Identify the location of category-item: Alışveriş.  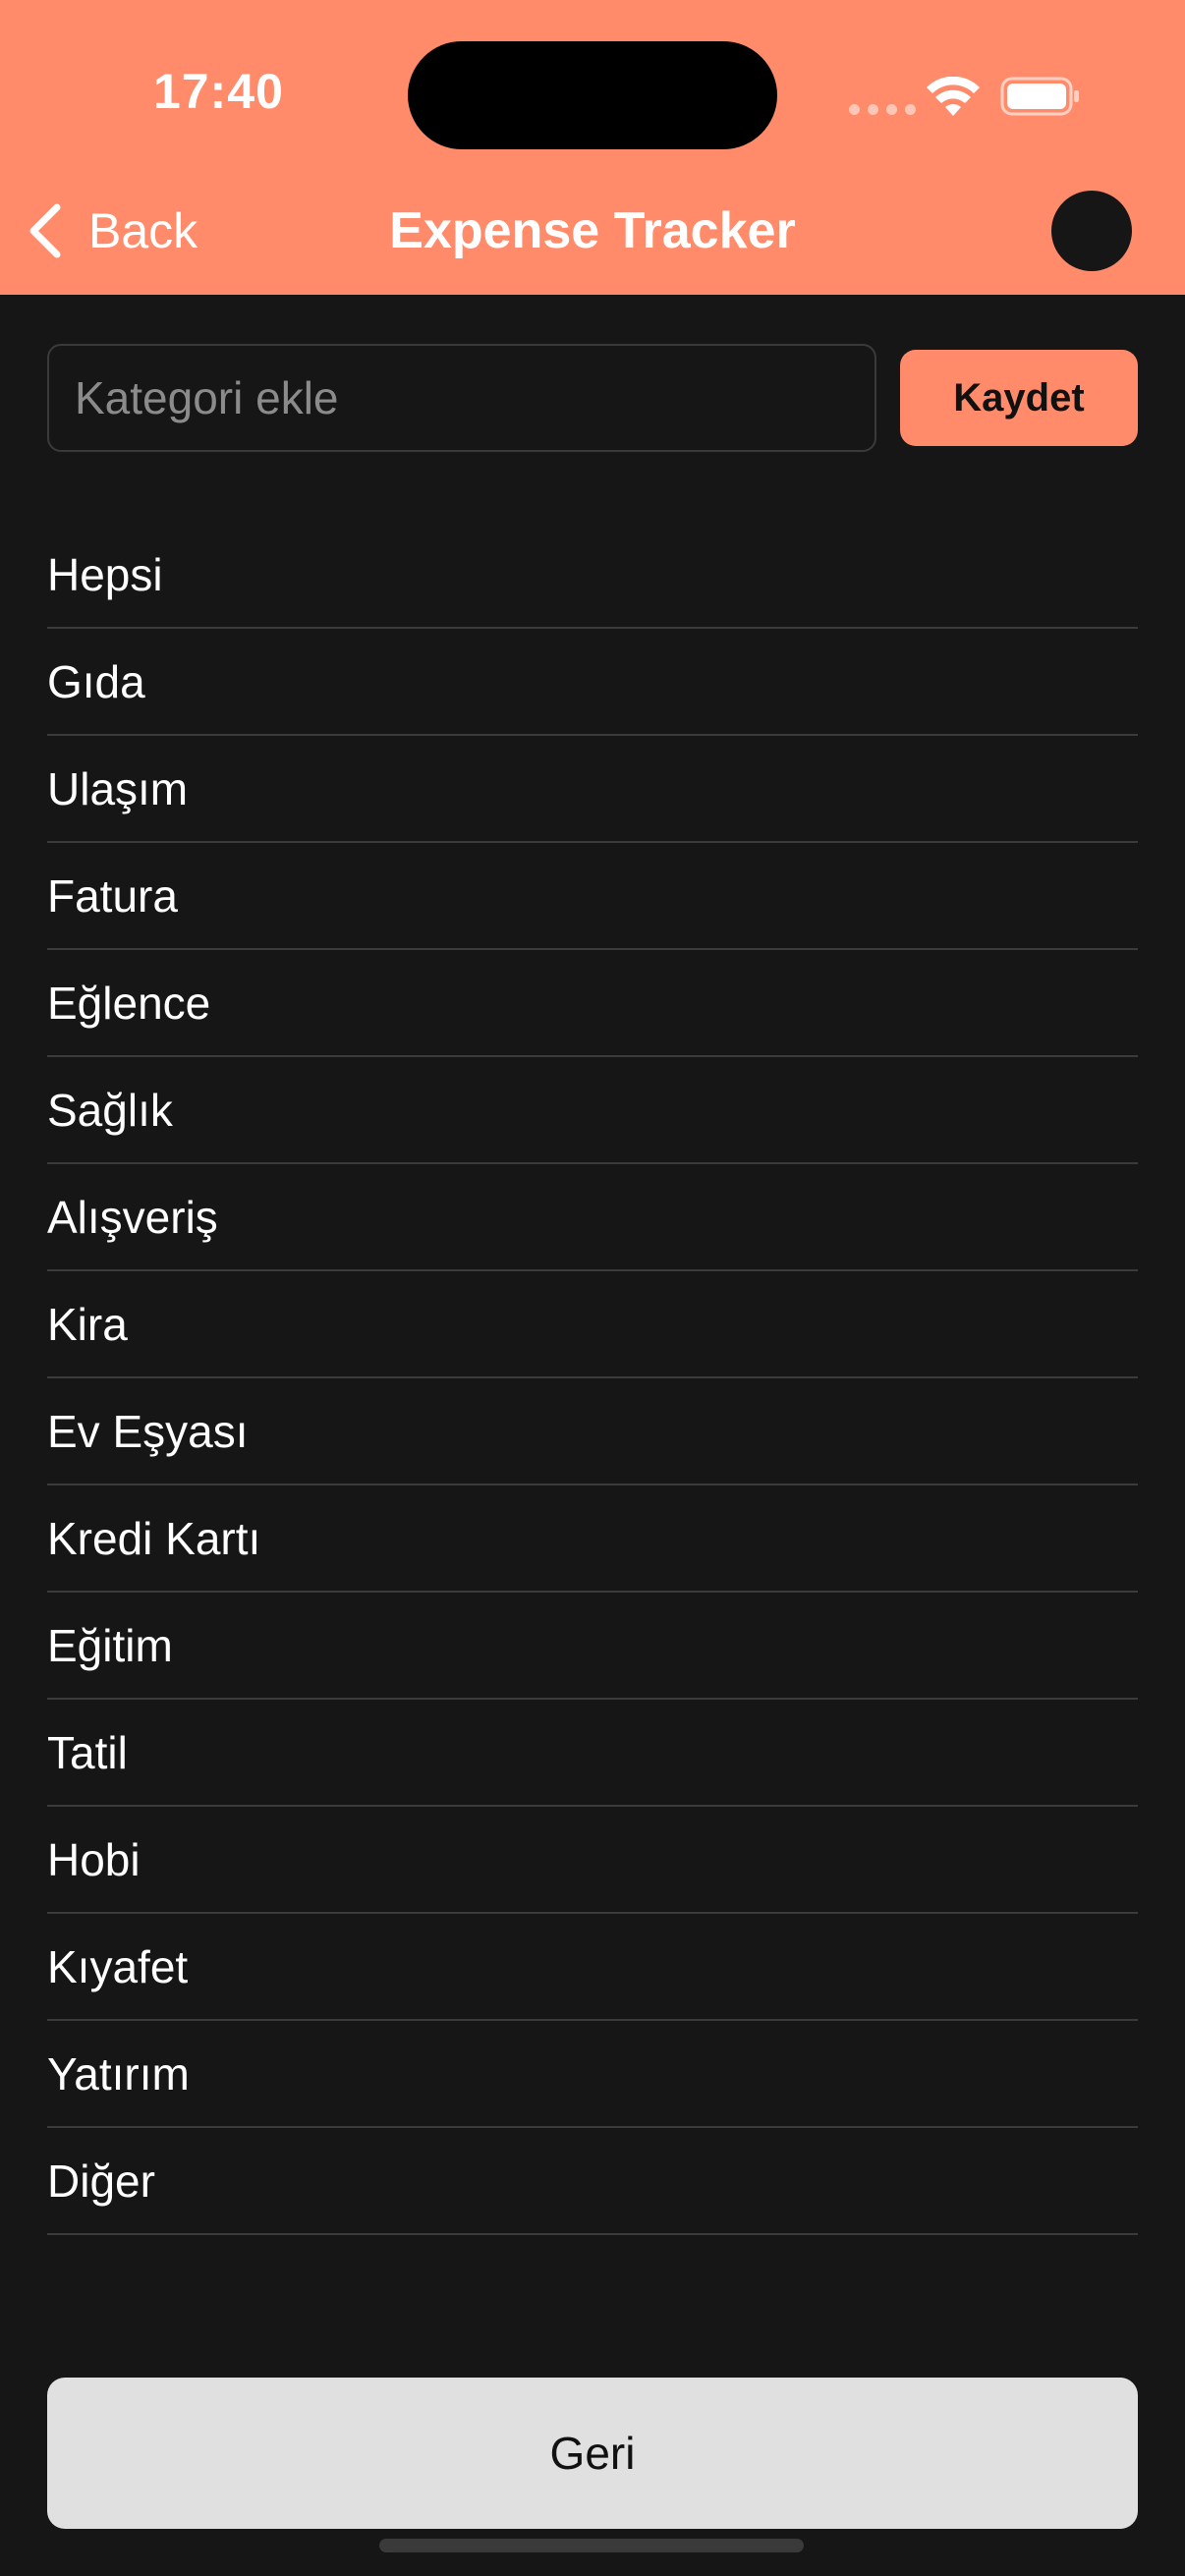
(592, 1217).